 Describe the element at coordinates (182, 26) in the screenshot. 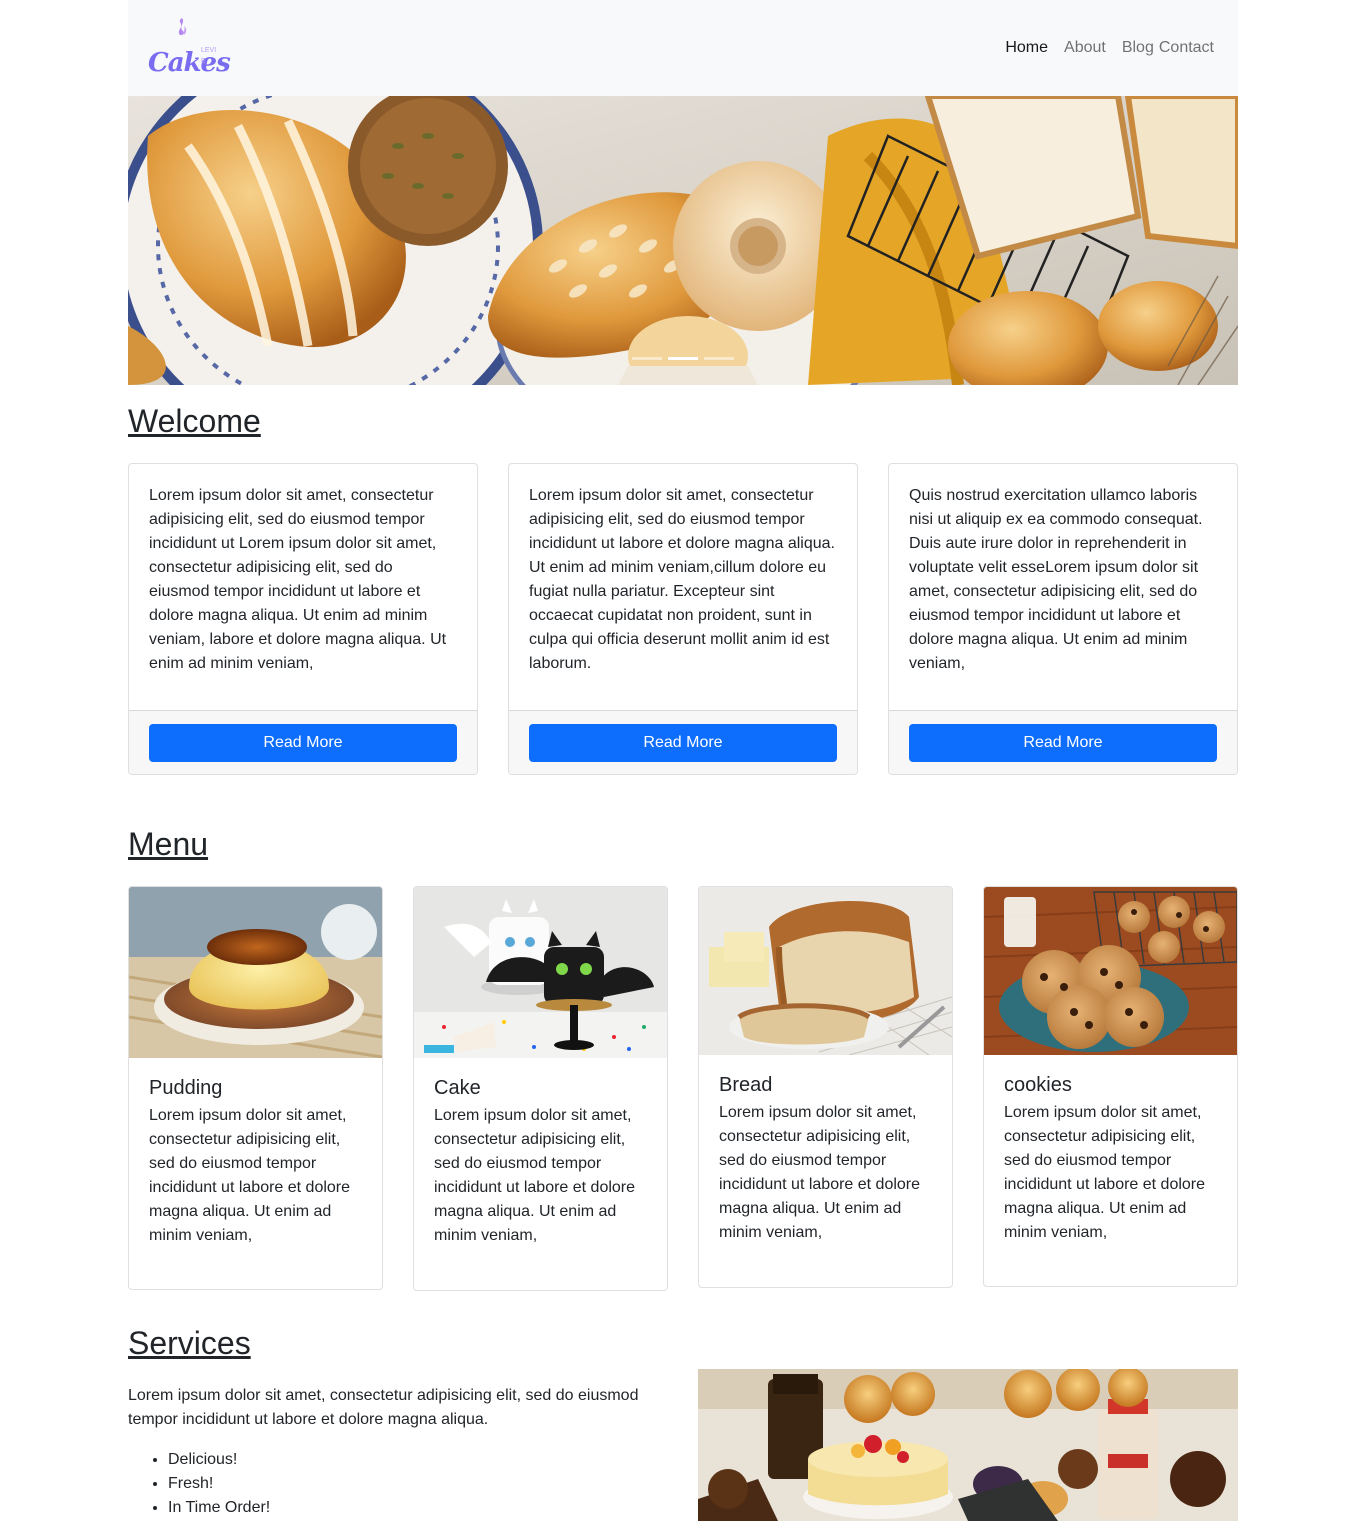

I see `steam-icon` at that location.